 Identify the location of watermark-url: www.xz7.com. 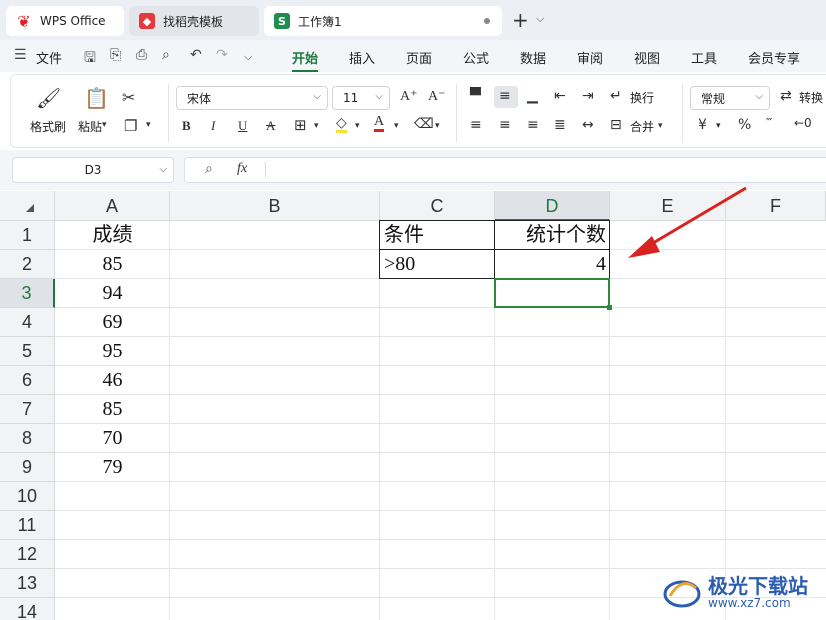
(749, 603).